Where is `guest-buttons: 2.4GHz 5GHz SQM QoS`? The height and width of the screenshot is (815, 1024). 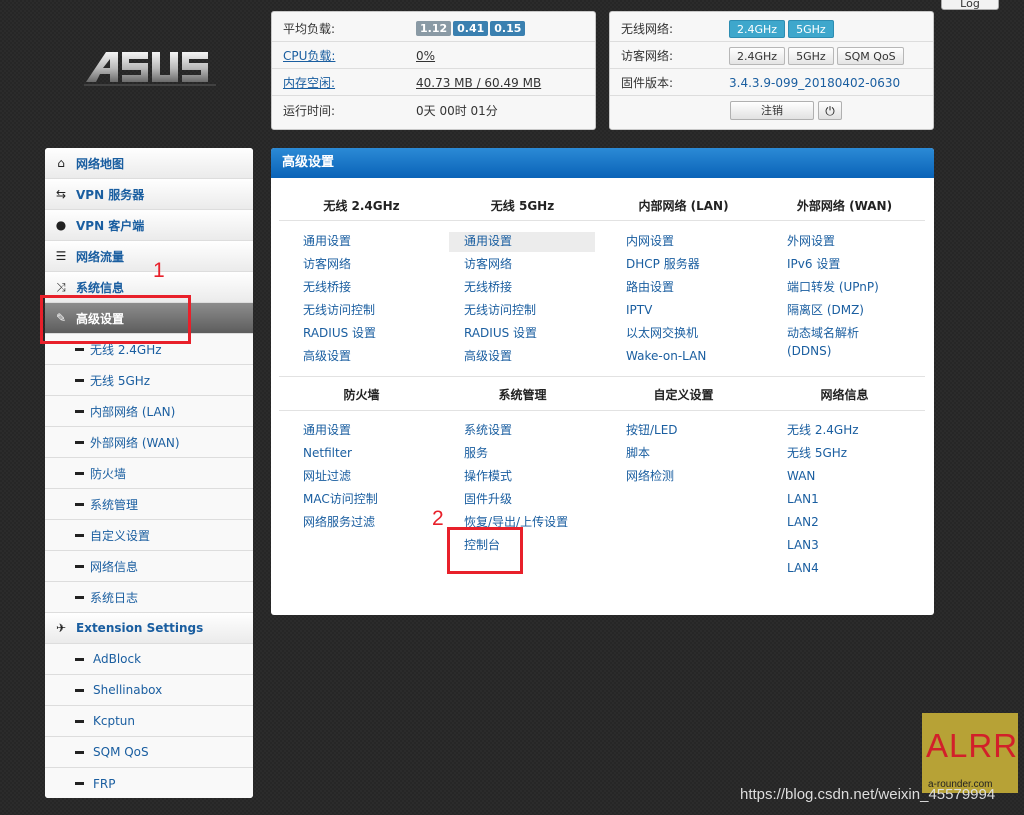 guest-buttons: 2.4GHz 5GHz SQM QoS is located at coordinates (818, 55).